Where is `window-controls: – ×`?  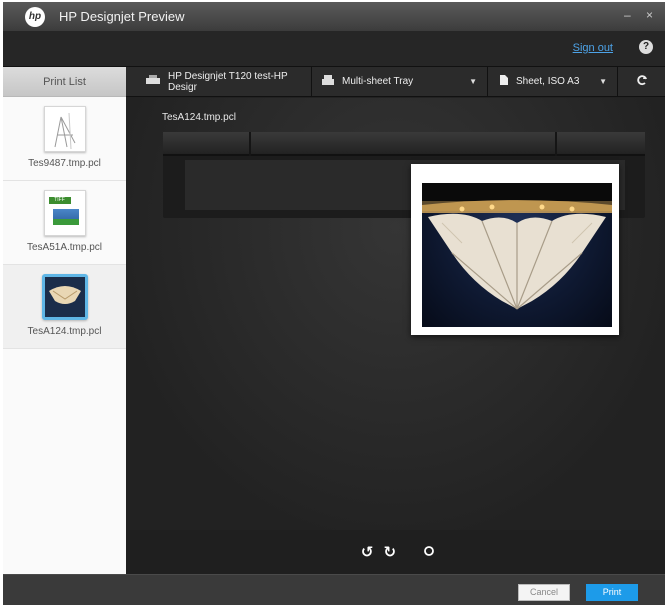 window-controls: – × is located at coordinates (641, 15).